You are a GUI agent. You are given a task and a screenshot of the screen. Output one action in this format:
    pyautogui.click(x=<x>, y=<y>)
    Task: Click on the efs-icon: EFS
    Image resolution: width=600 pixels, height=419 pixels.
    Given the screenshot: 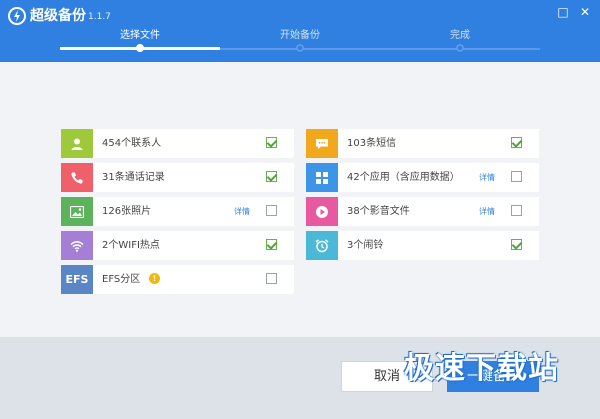 What is the action you would take?
    pyautogui.click(x=77, y=279)
    